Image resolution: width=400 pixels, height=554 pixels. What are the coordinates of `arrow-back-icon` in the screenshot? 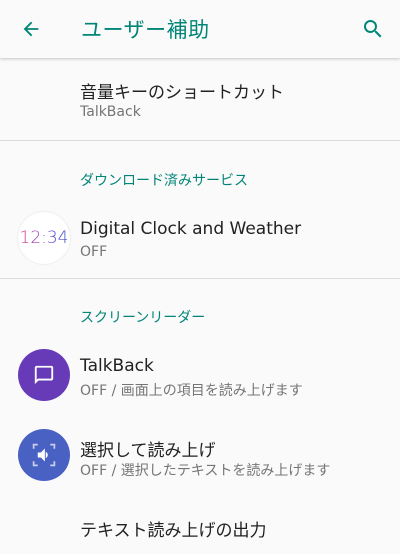 It's located at (31, 29).